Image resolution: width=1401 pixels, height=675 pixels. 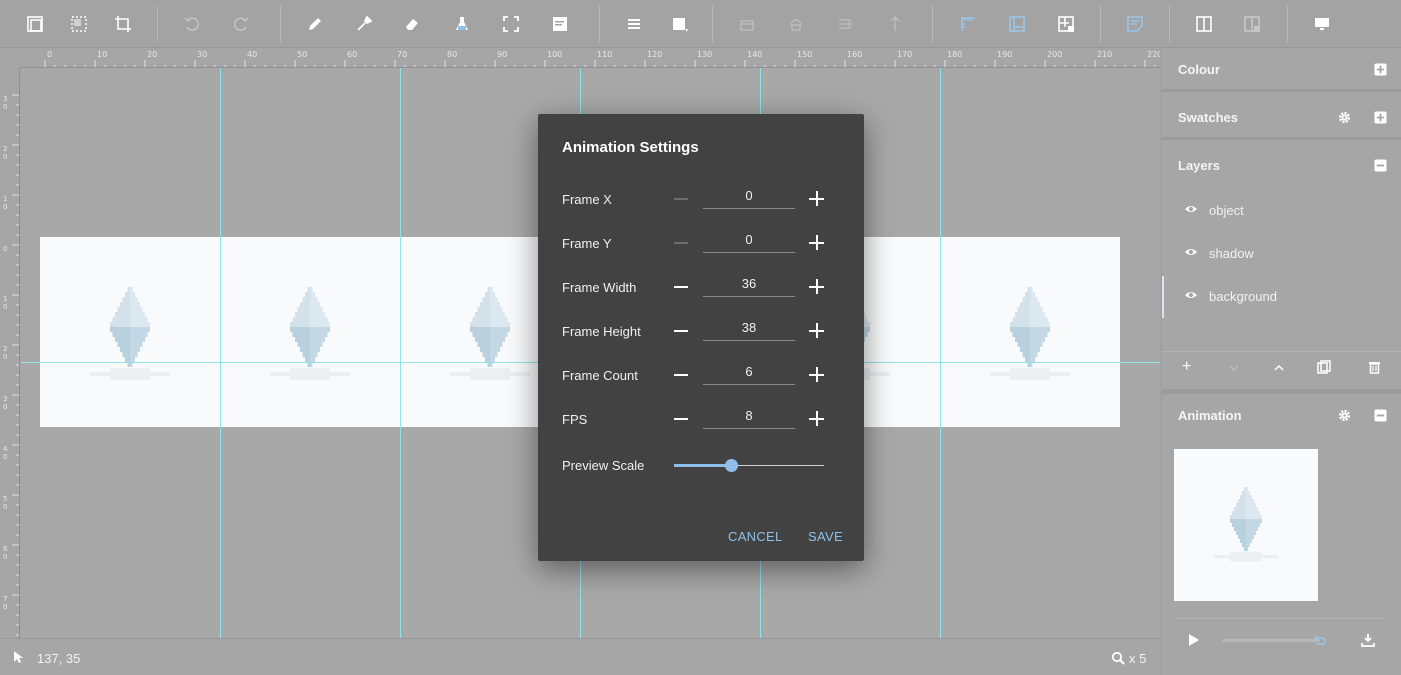 What do you see at coordinates (1199, 69) in the screenshot?
I see `colour-panel-title: Colour` at bounding box center [1199, 69].